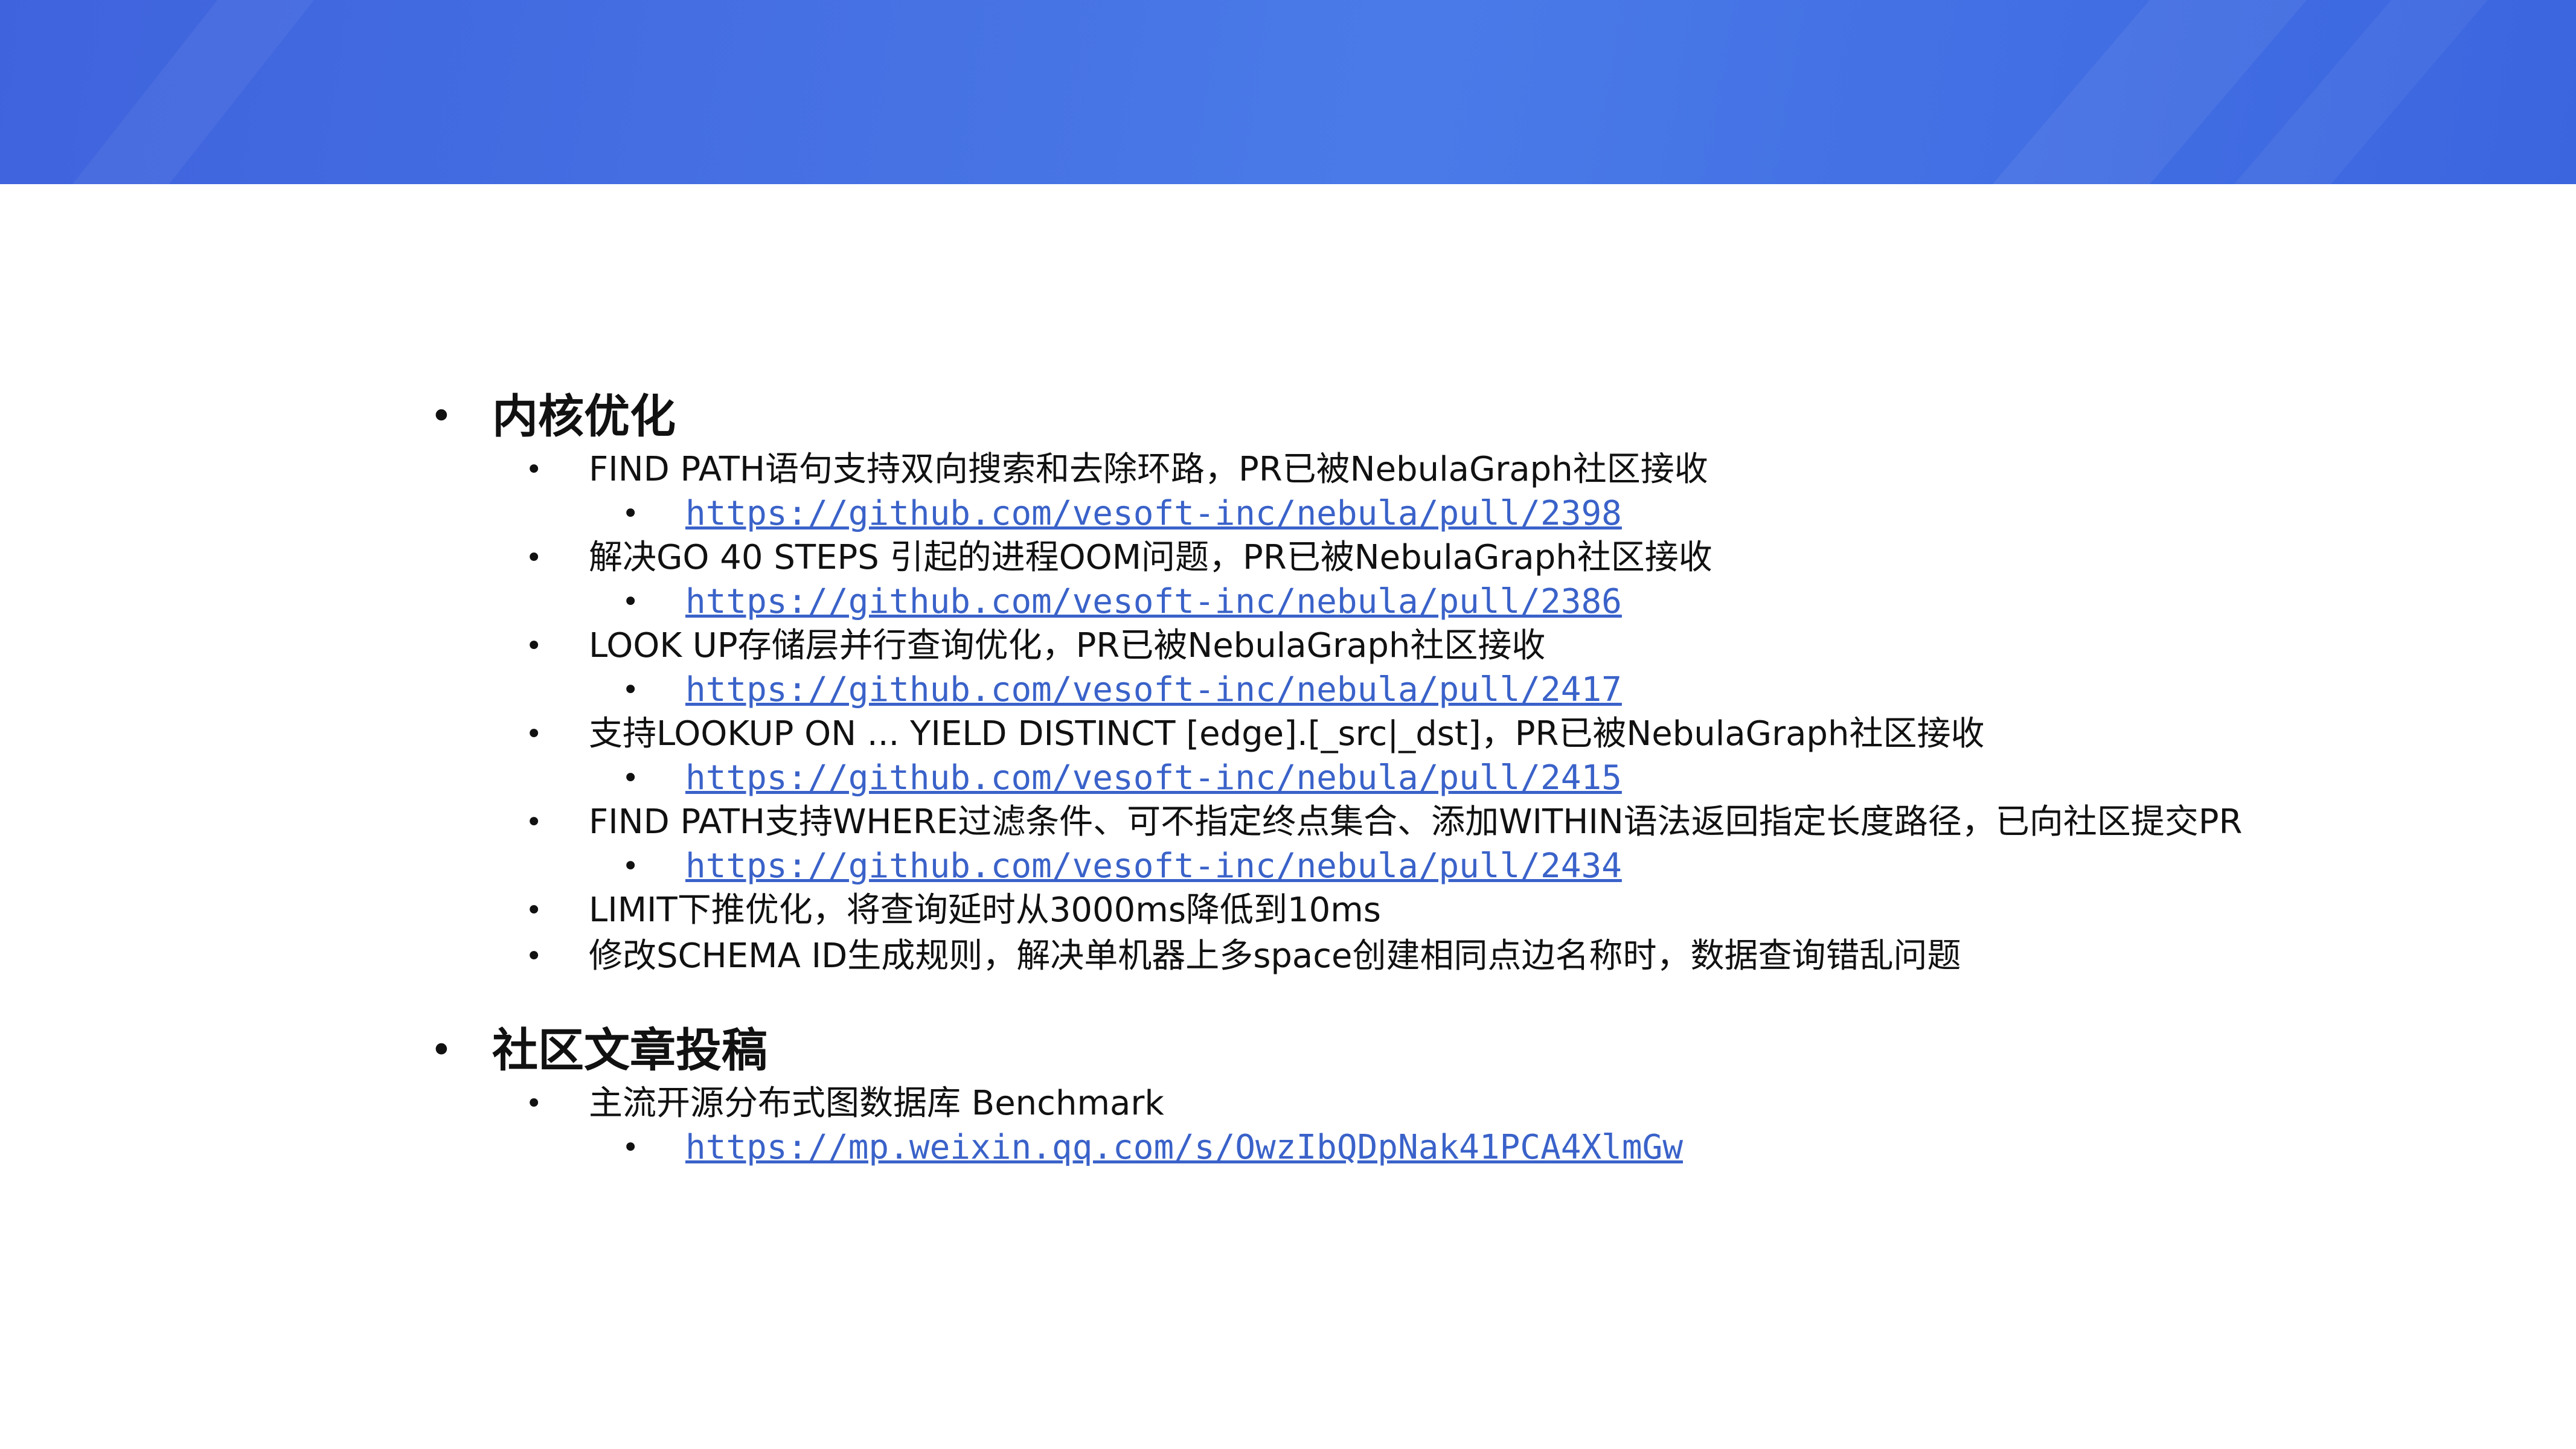 The height and width of the screenshot is (1449, 2576). Describe the element at coordinates (1464, 416) in the screenshot. I see `section-heading: • 内核优化` at that location.